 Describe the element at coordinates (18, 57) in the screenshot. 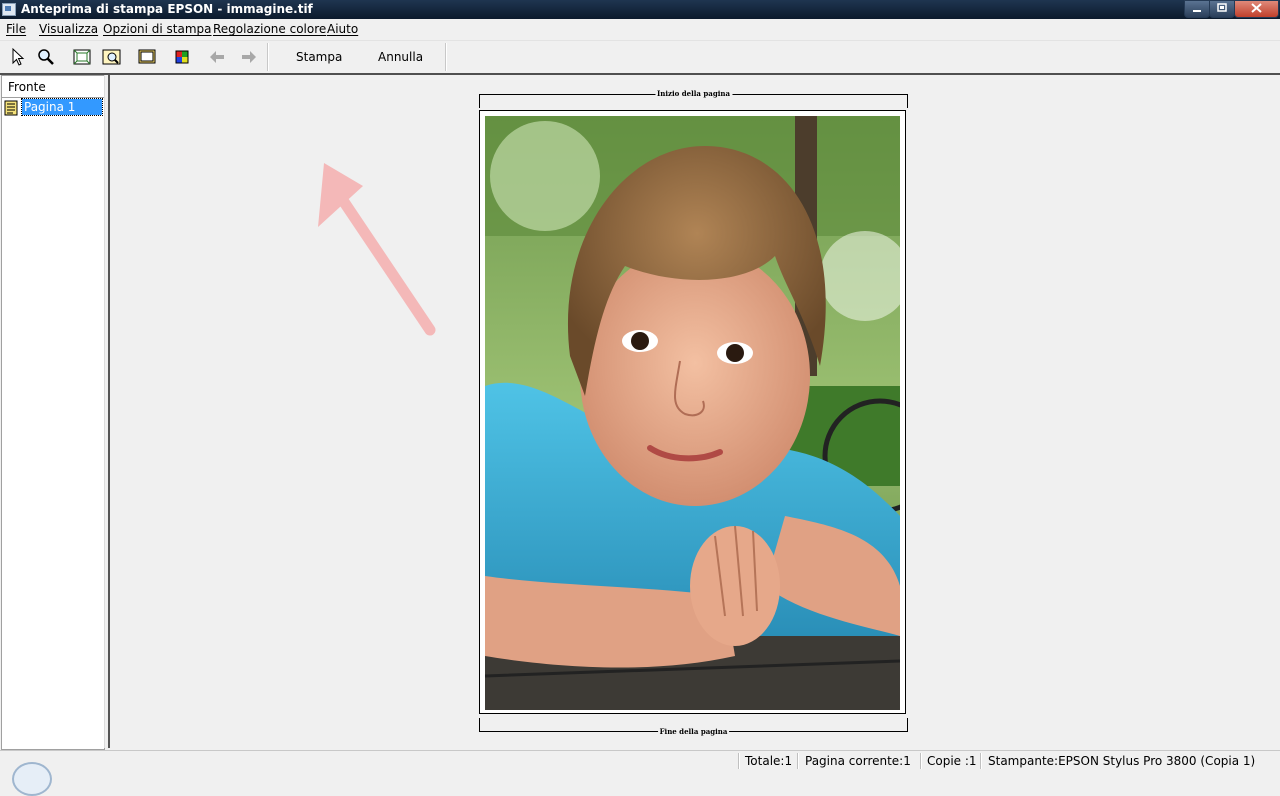

I see `pointer-icon` at that location.